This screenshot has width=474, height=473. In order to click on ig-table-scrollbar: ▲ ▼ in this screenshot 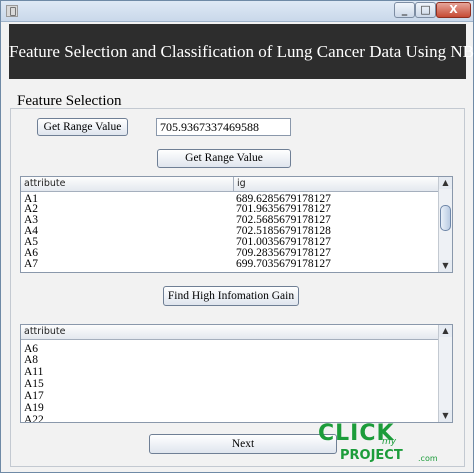, I will do `click(445, 224)`.